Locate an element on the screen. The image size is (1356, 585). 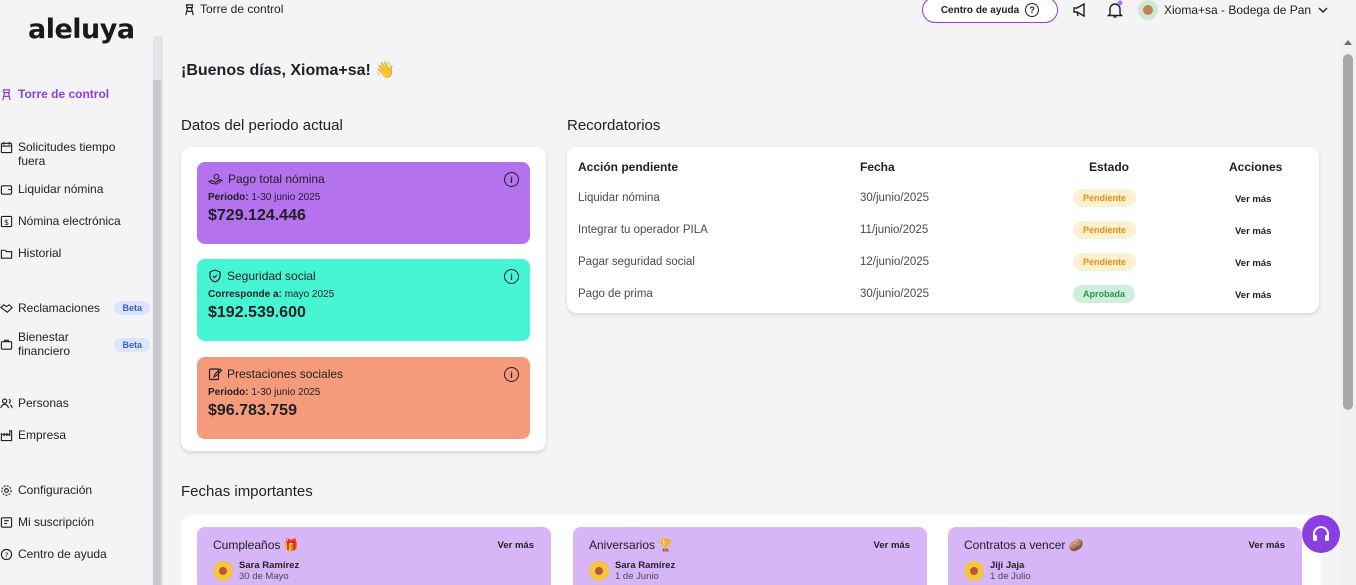
help-center-button: Centro de ayuda ? is located at coordinates (990, 11).